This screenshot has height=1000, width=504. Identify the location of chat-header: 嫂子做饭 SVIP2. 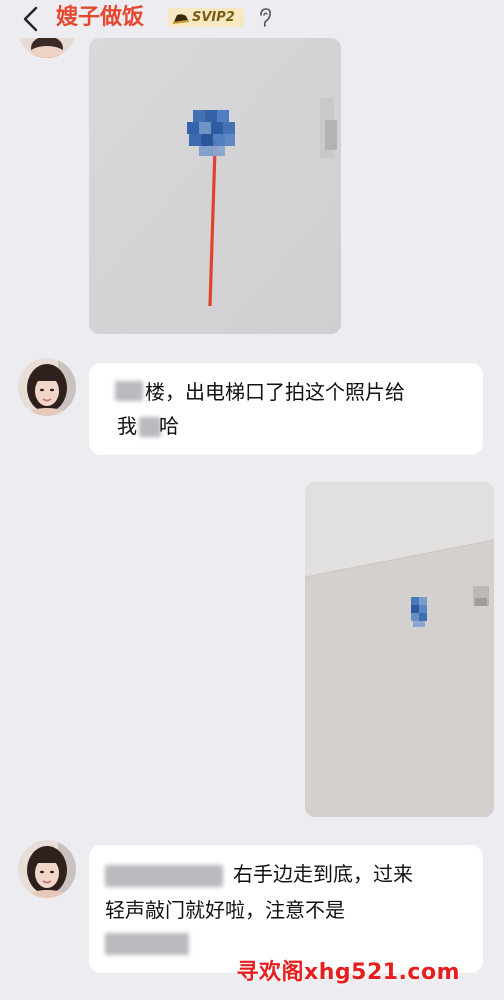
(252, 19).